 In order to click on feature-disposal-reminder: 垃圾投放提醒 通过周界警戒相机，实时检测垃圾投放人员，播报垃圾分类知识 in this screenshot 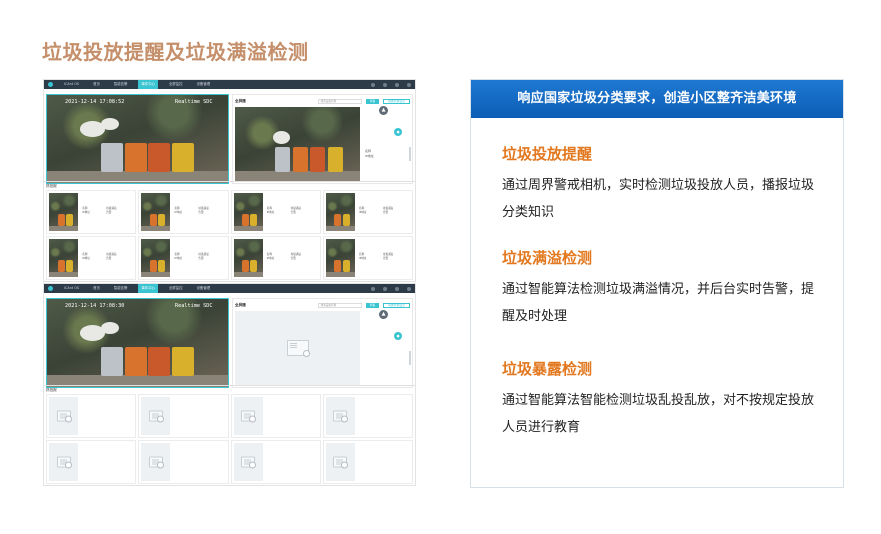, I will do `click(662, 184)`.